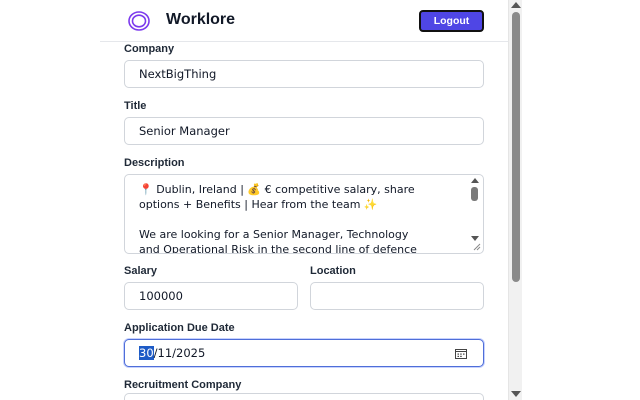 The width and height of the screenshot is (640, 400). What do you see at coordinates (304, 131) in the screenshot?
I see `title-input: Senior Manager` at bounding box center [304, 131].